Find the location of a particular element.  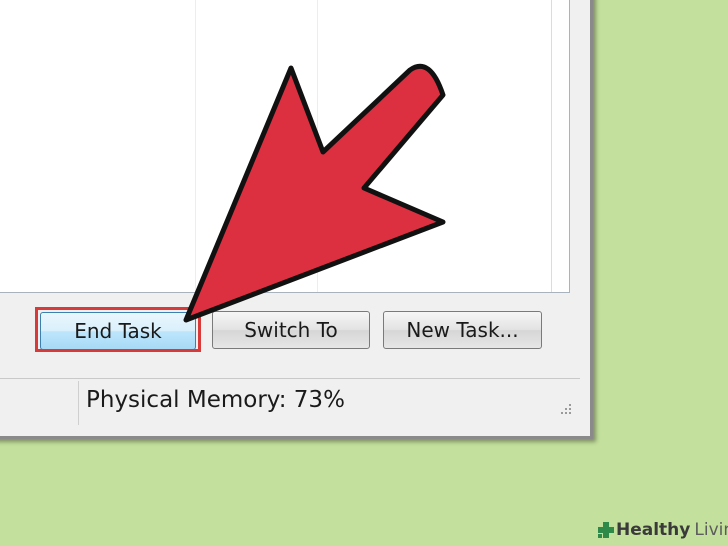

healthy-living-watermark: Healthy Living is located at coordinates (662, 530).